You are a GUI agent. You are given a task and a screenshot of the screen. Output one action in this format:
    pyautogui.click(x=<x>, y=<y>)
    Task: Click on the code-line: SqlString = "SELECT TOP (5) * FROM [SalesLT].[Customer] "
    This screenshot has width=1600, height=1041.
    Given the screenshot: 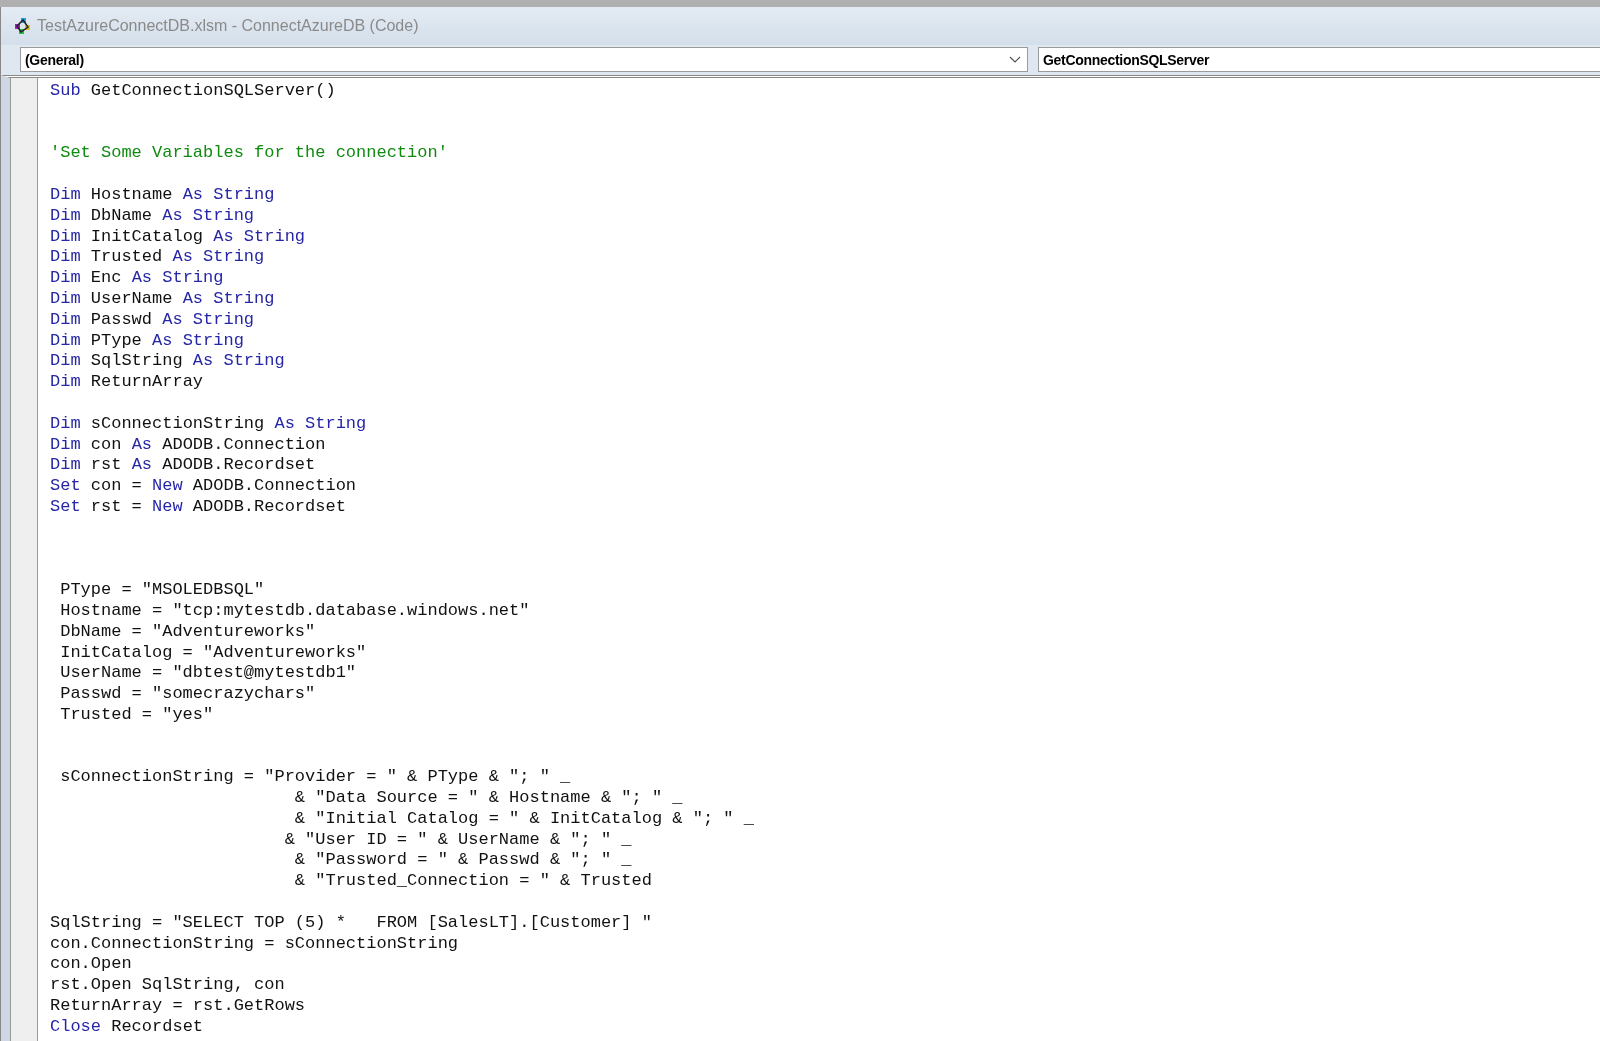 What is the action you would take?
    pyautogui.click(x=351, y=923)
    